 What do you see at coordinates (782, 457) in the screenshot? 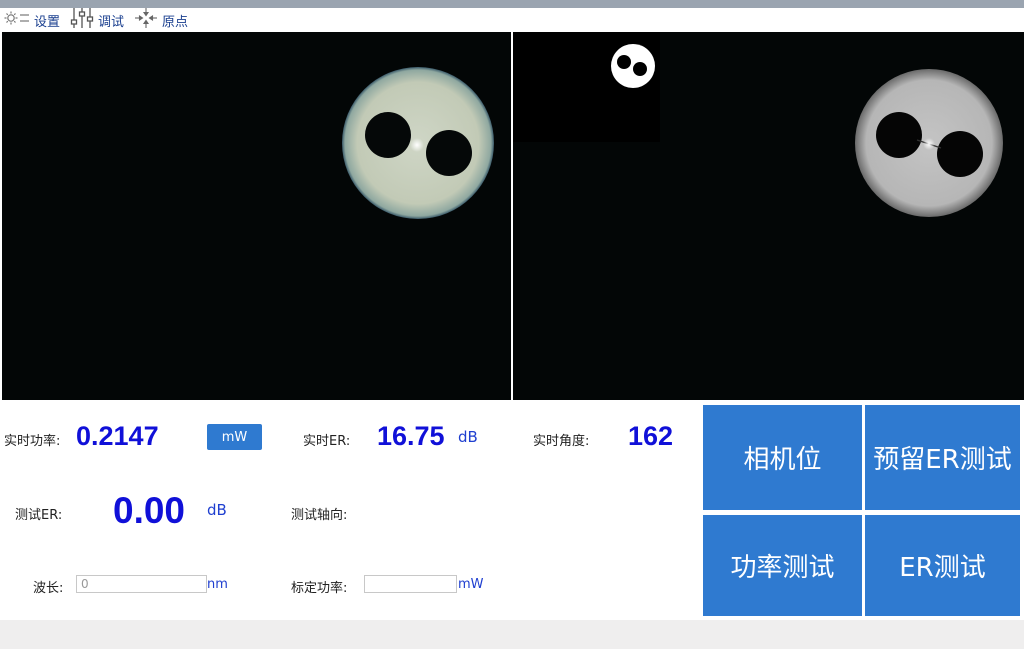
I see `camera-position-button: 相机位` at bounding box center [782, 457].